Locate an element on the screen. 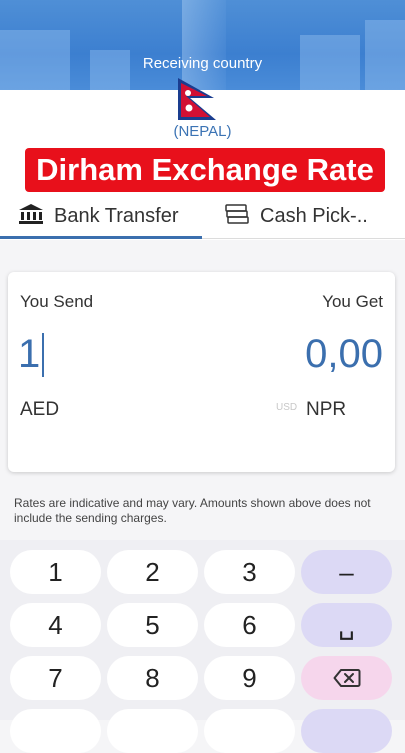 This screenshot has width=405, height=753. exchange-rate-banner: Dirham Exchange Rate is located at coordinates (205, 170).